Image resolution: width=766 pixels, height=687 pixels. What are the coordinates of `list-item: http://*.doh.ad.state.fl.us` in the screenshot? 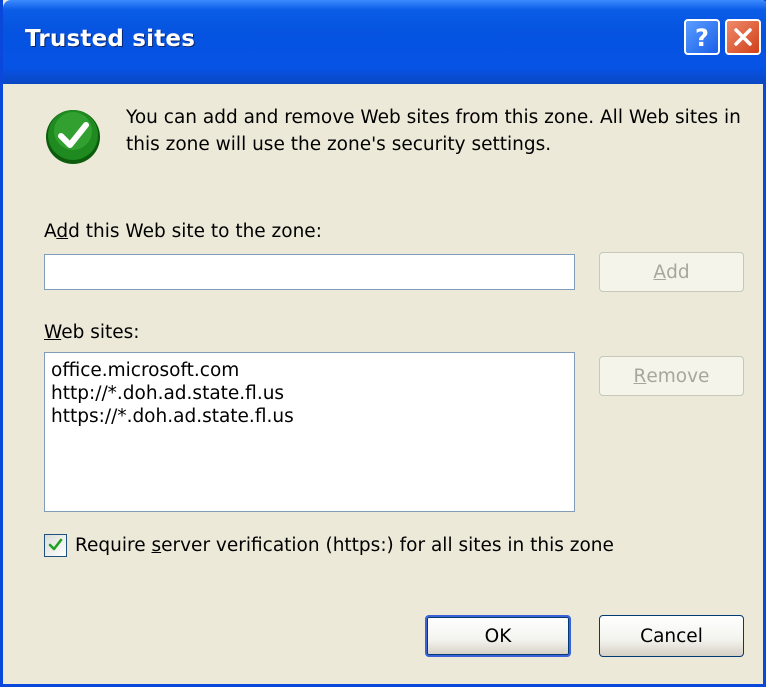 It's located at (309, 393).